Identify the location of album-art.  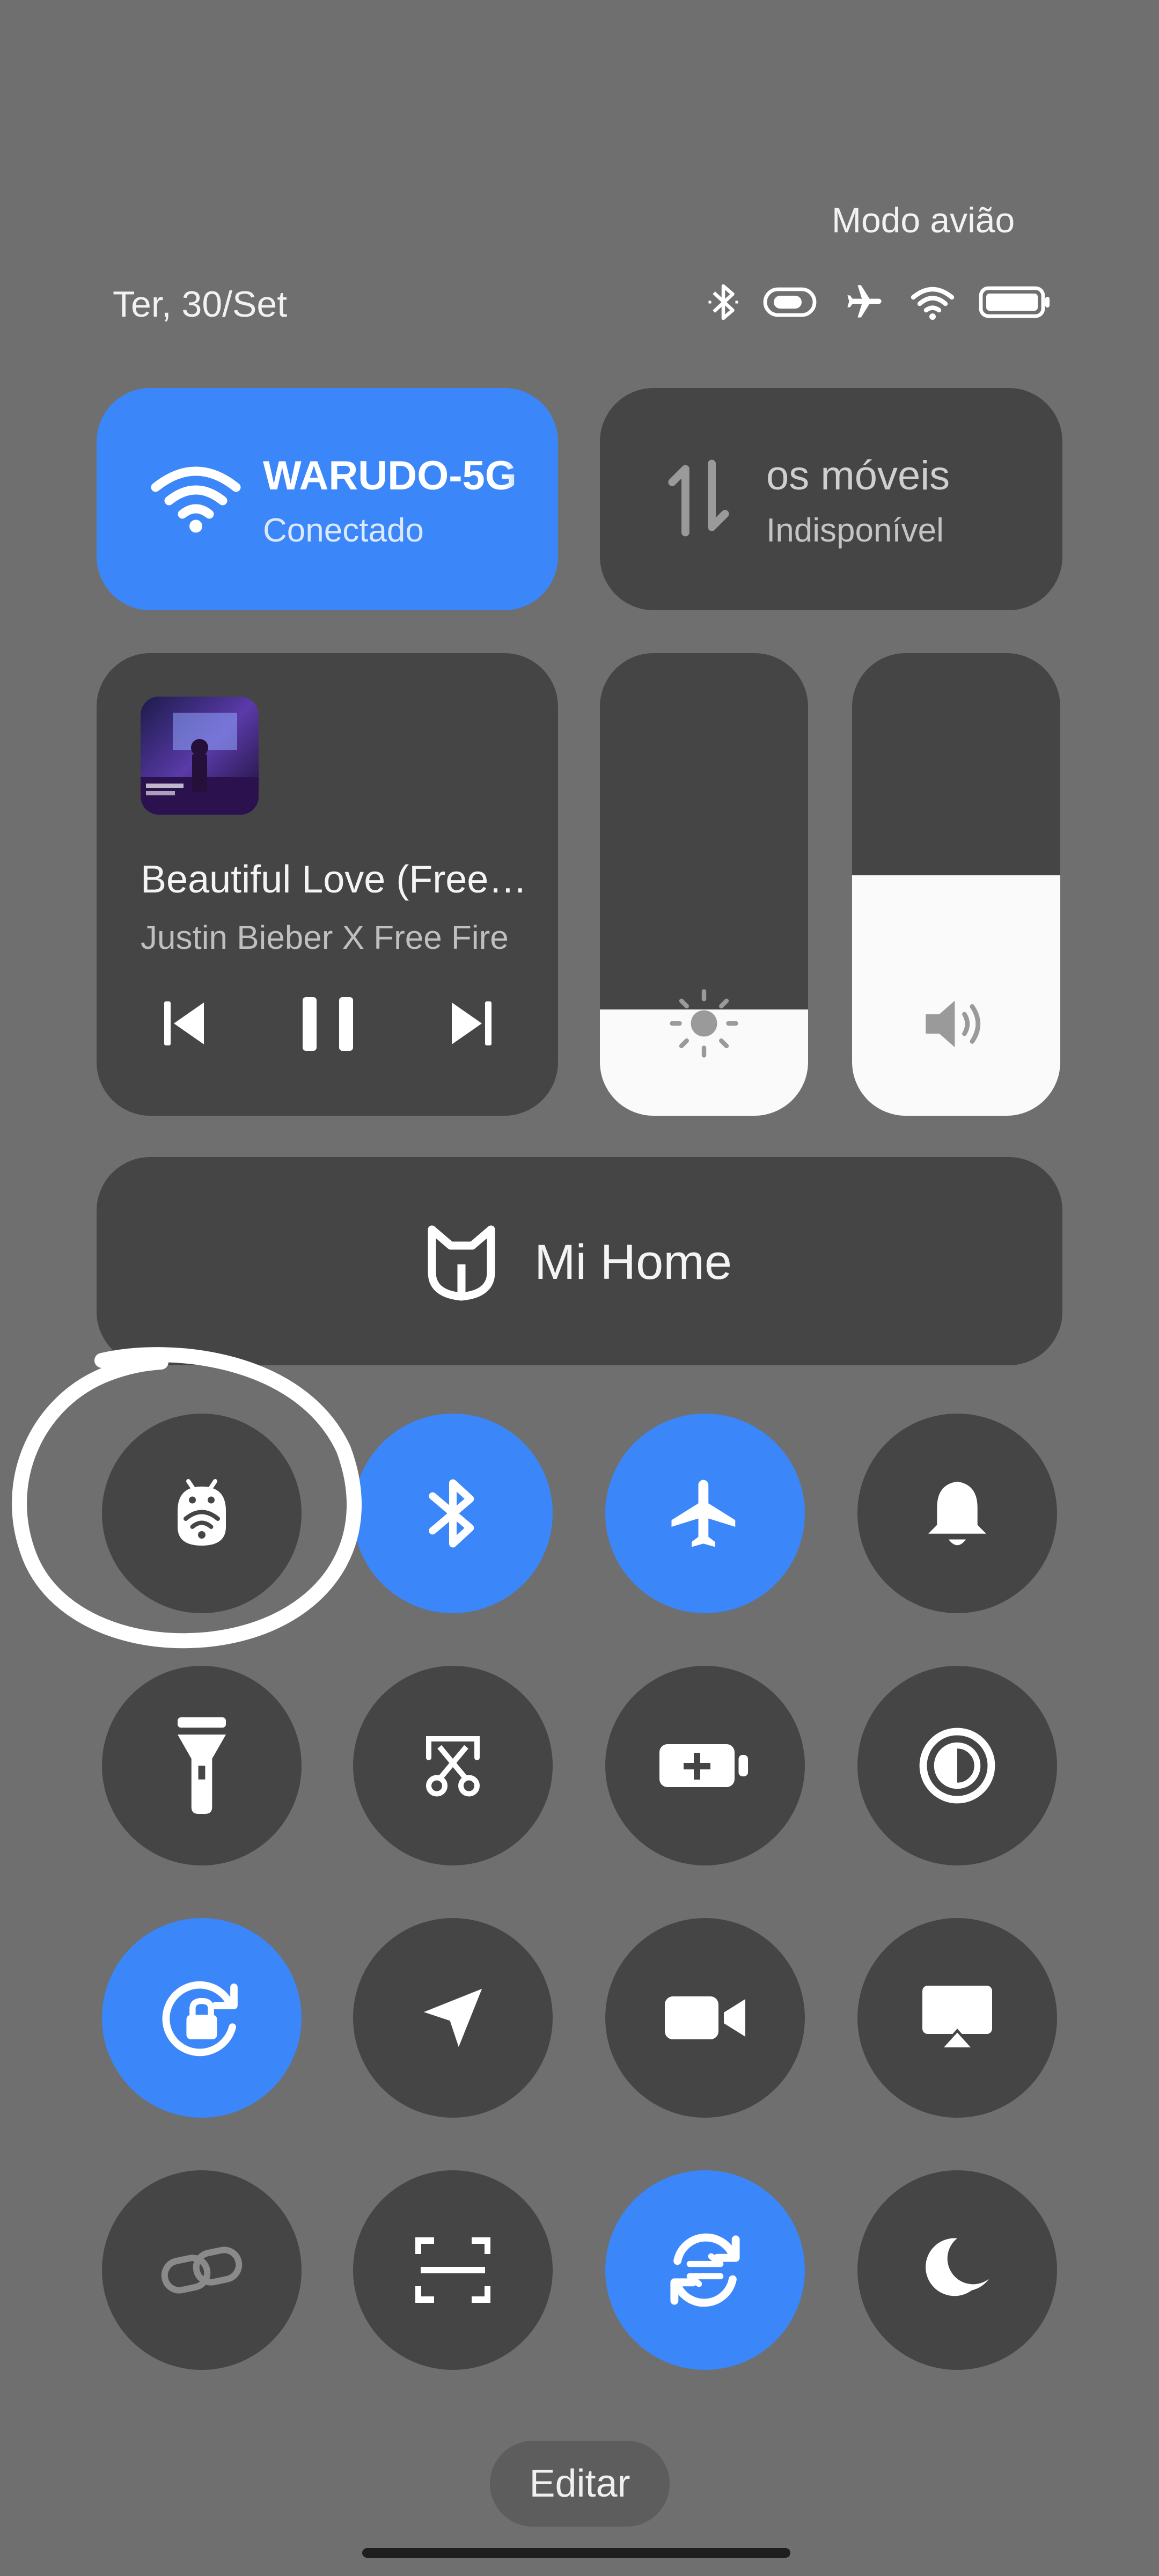
(200, 756).